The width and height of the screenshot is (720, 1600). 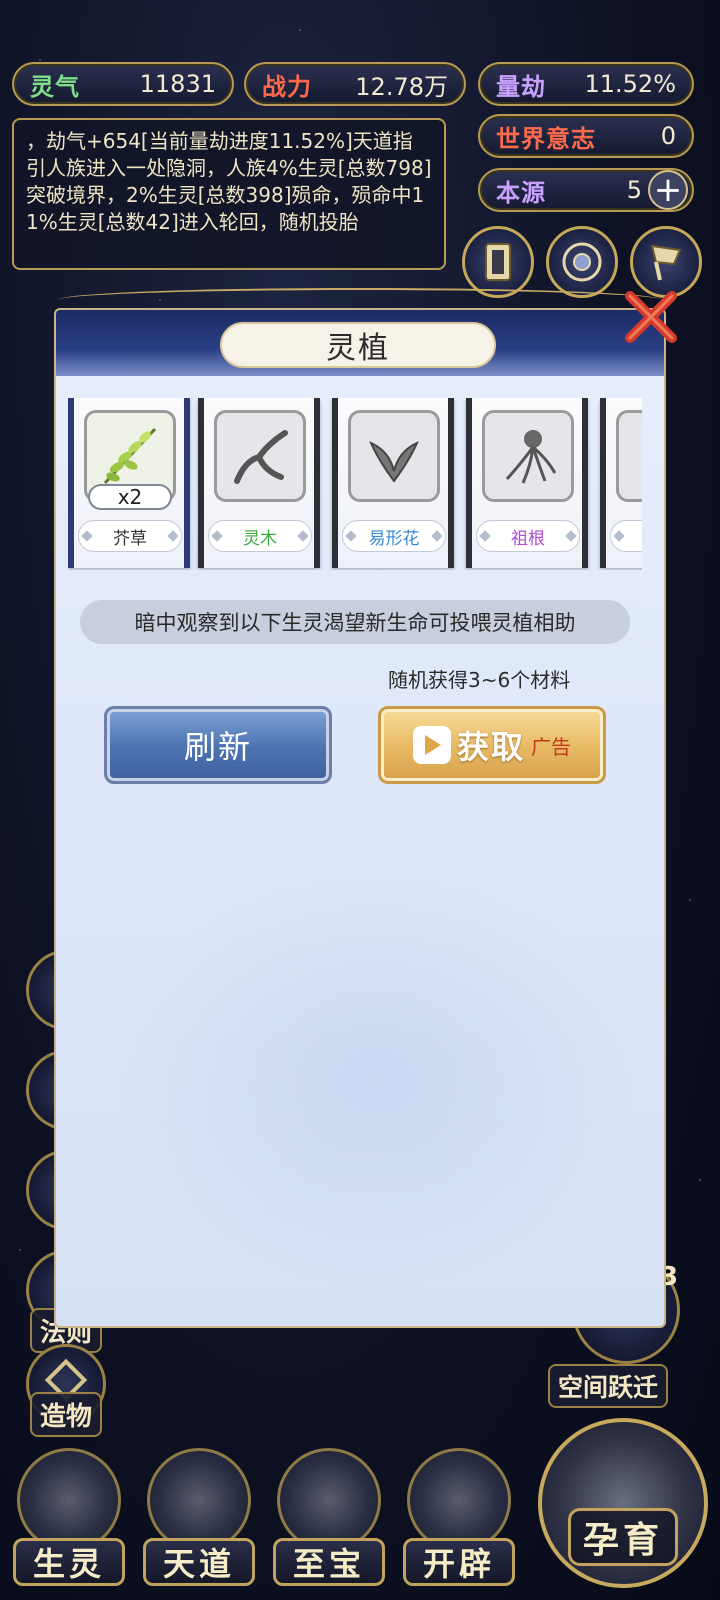 What do you see at coordinates (666, 262) in the screenshot?
I see `flag-icon` at bounding box center [666, 262].